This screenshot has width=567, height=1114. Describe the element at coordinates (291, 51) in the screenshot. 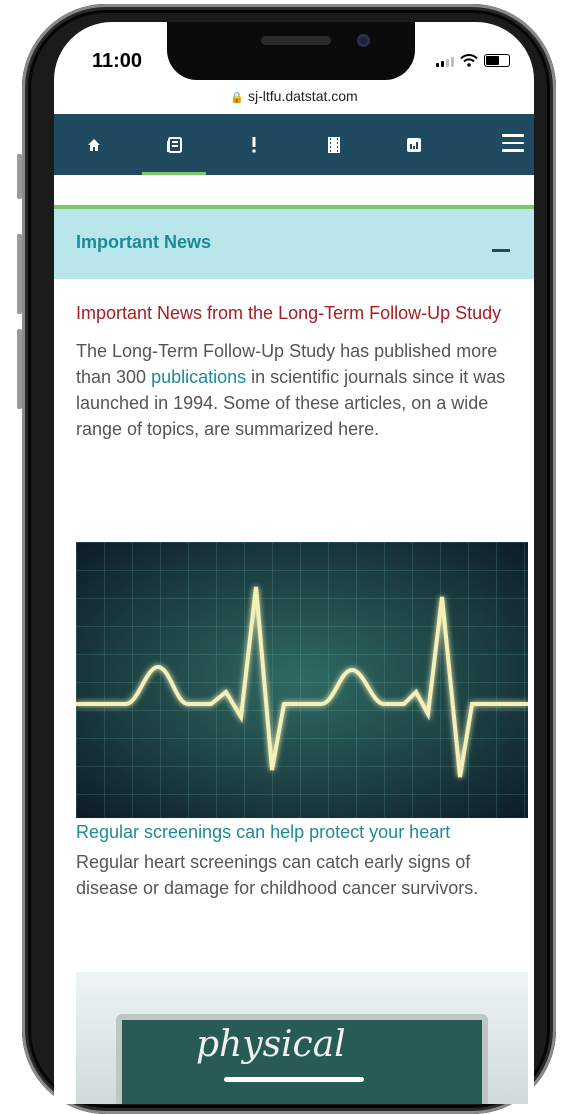

I see `notch` at that location.